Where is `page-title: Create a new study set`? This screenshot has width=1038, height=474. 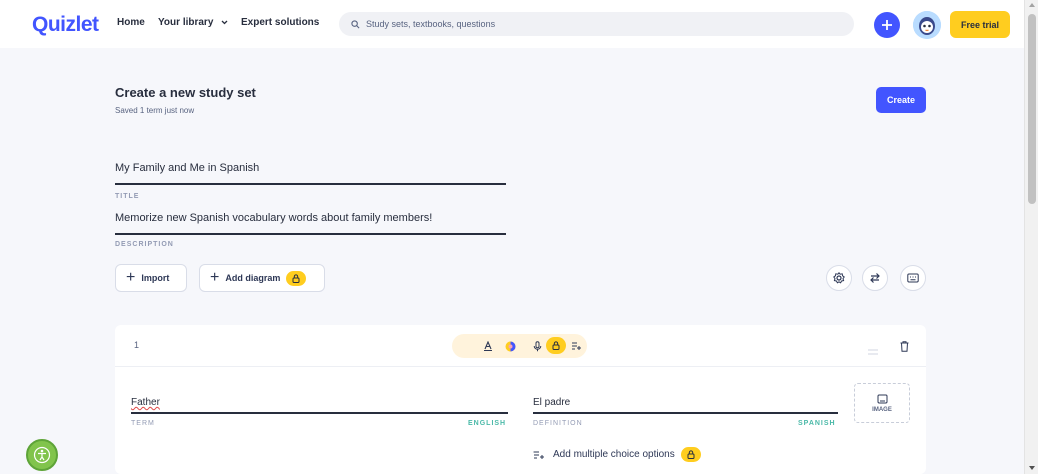
page-title: Create a new study set is located at coordinates (185, 92).